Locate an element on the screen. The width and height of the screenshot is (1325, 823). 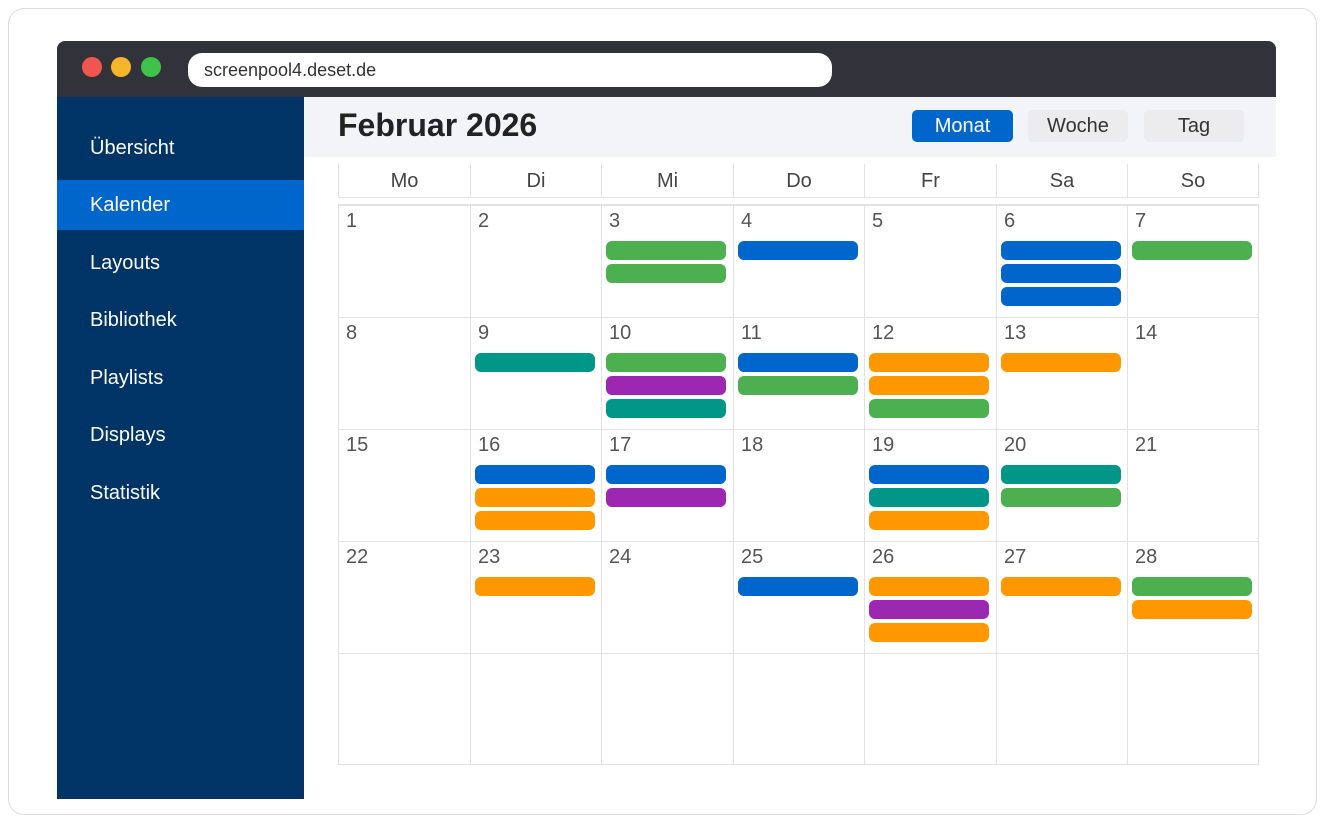
day-number: 15 is located at coordinates (357, 445).